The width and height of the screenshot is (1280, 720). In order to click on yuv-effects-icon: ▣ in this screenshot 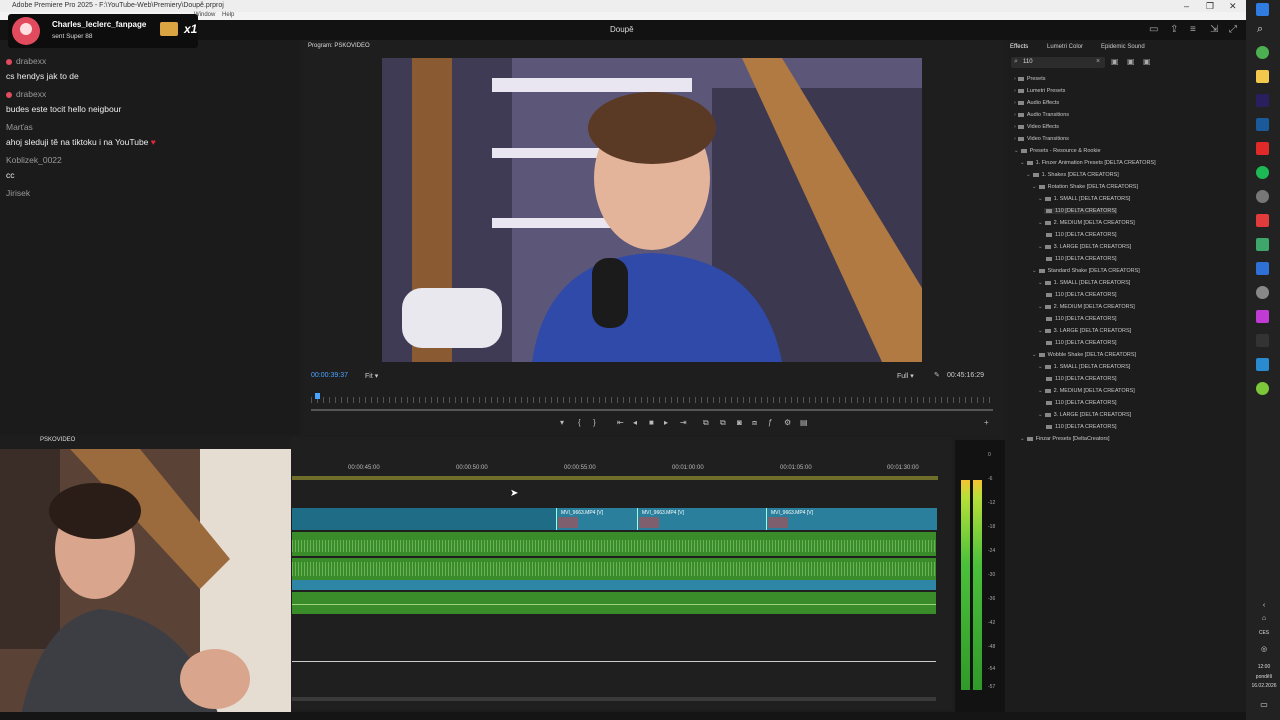, I will do `click(1147, 61)`.